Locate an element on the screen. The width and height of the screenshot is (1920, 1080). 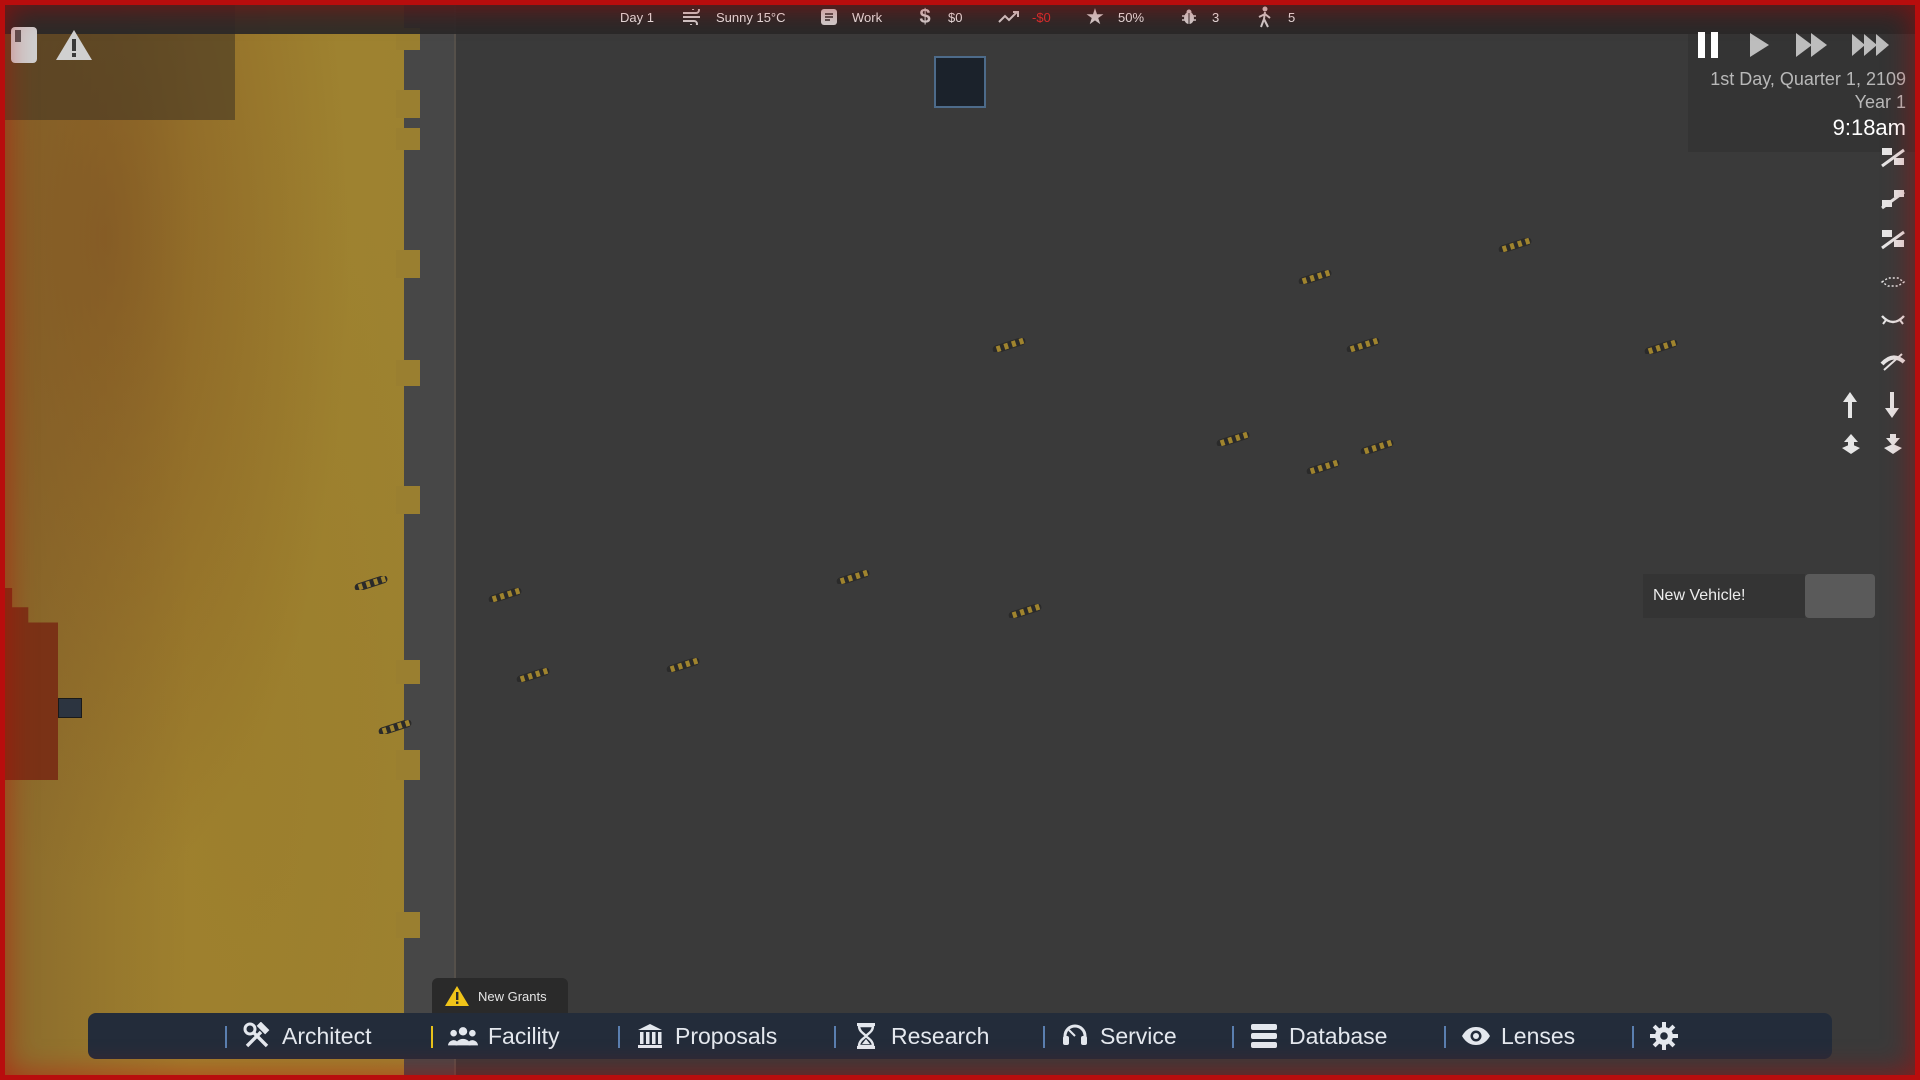
staff-label: 5 is located at coordinates (1292, 17).